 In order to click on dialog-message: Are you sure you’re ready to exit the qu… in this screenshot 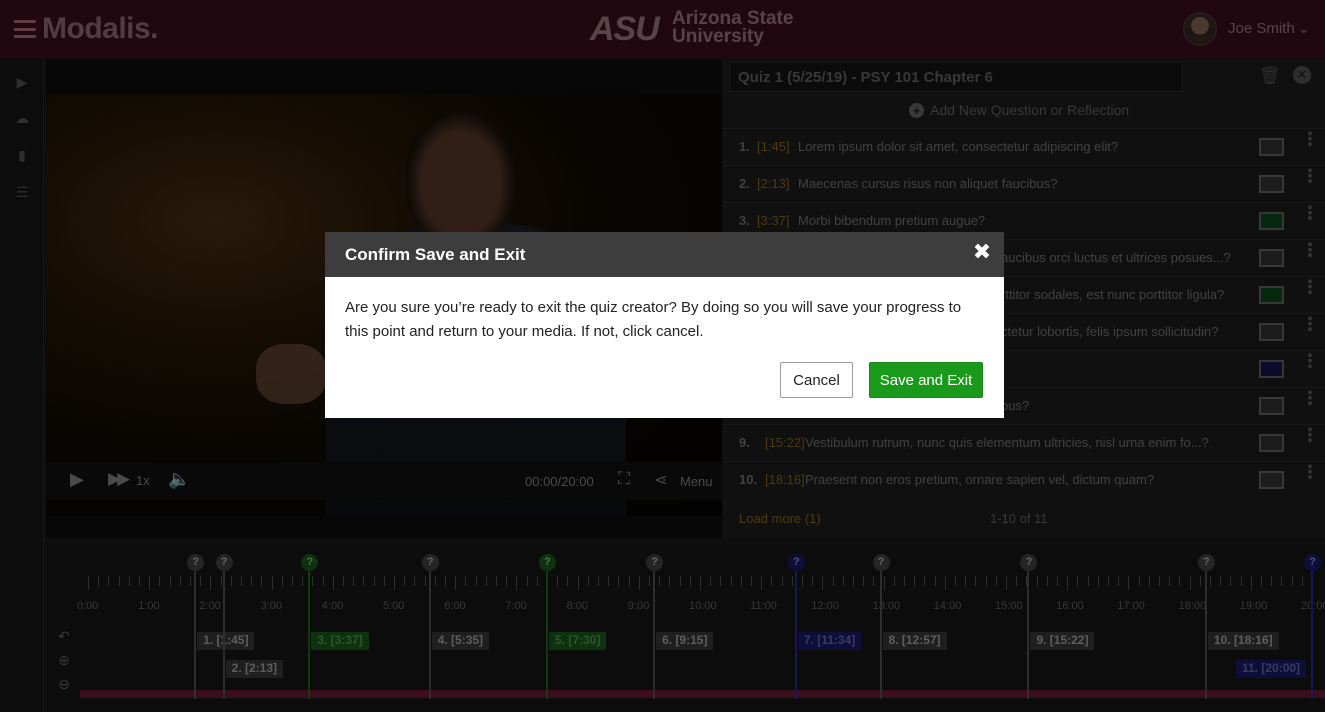, I will do `click(653, 319)`.